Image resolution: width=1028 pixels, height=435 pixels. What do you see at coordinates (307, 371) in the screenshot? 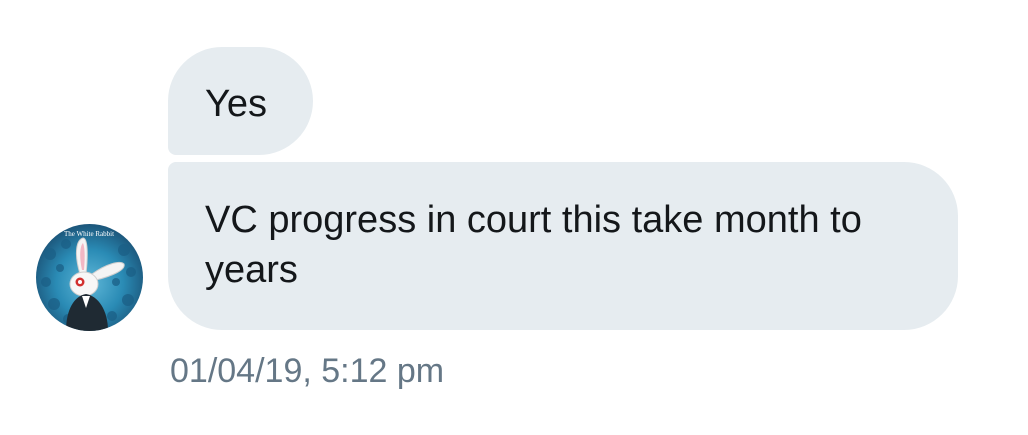
I see `message-timestamp: 01/04/19, 5:12 pm` at bounding box center [307, 371].